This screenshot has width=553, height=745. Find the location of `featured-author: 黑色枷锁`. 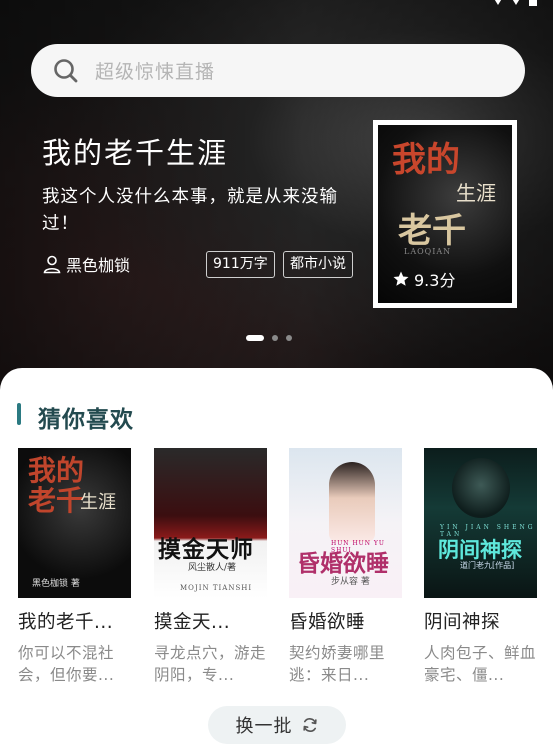

featured-author: 黑色枷锁 is located at coordinates (86, 264).